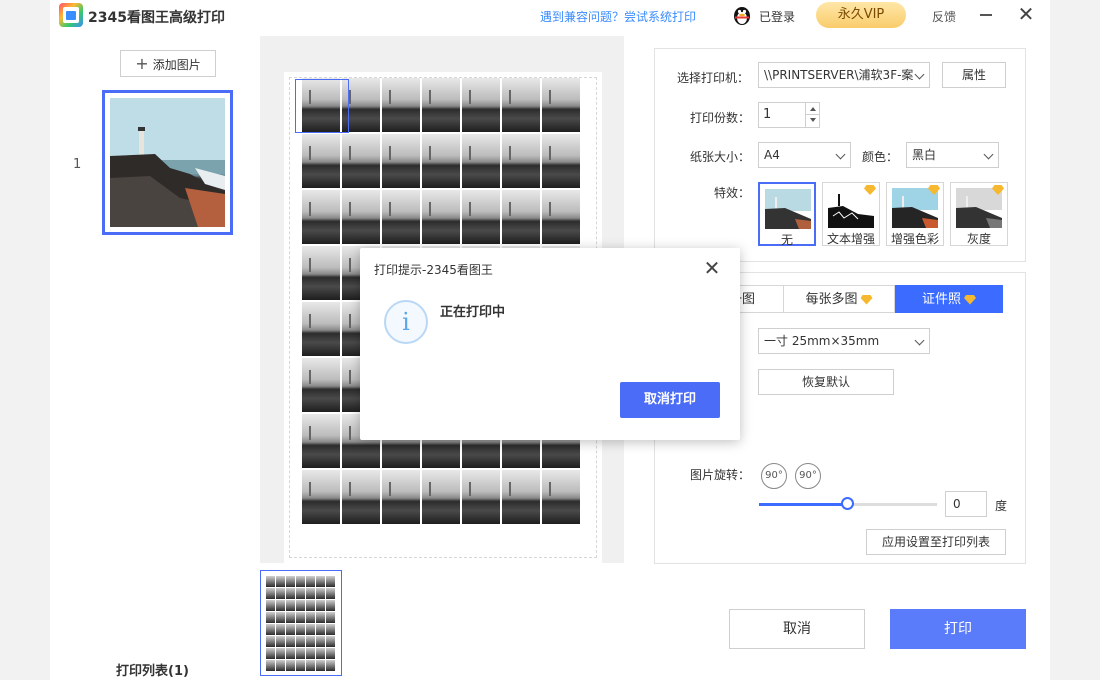 The width and height of the screenshot is (1100, 680). What do you see at coordinates (914, 239) in the screenshot?
I see `effect-color-enhance-label: 增强色彩` at bounding box center [914, 239].